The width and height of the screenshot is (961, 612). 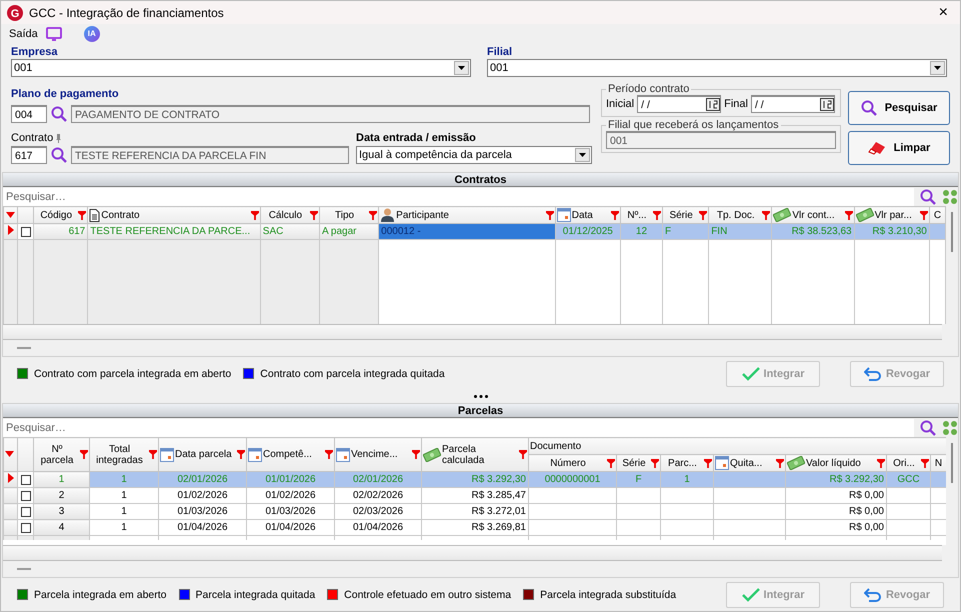 I want to click on legend-label: Parcela integrada em aberto, so click(x=100, y=594).